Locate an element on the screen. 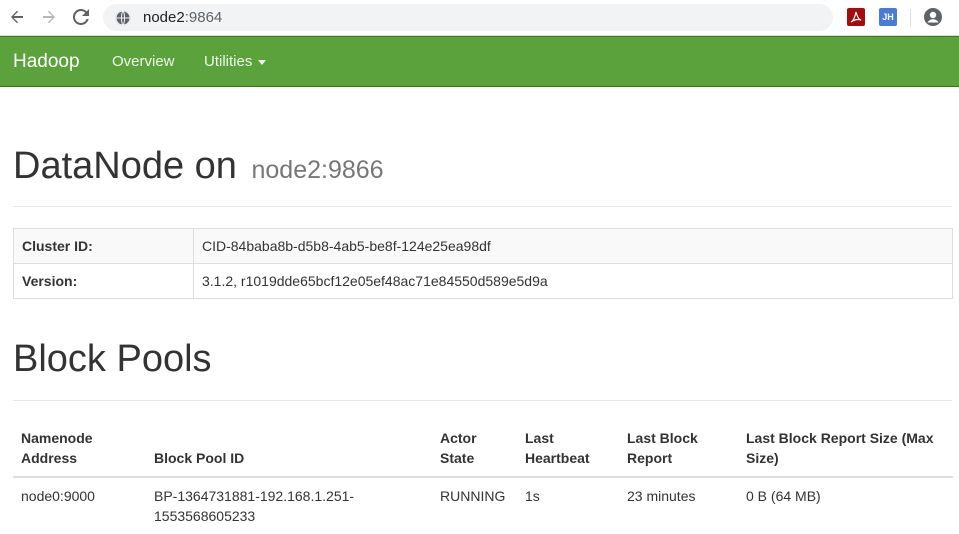 This screenshot has height=534, width=959. cell-last-heartbeat: 1s is located at coordinates (532, 496).